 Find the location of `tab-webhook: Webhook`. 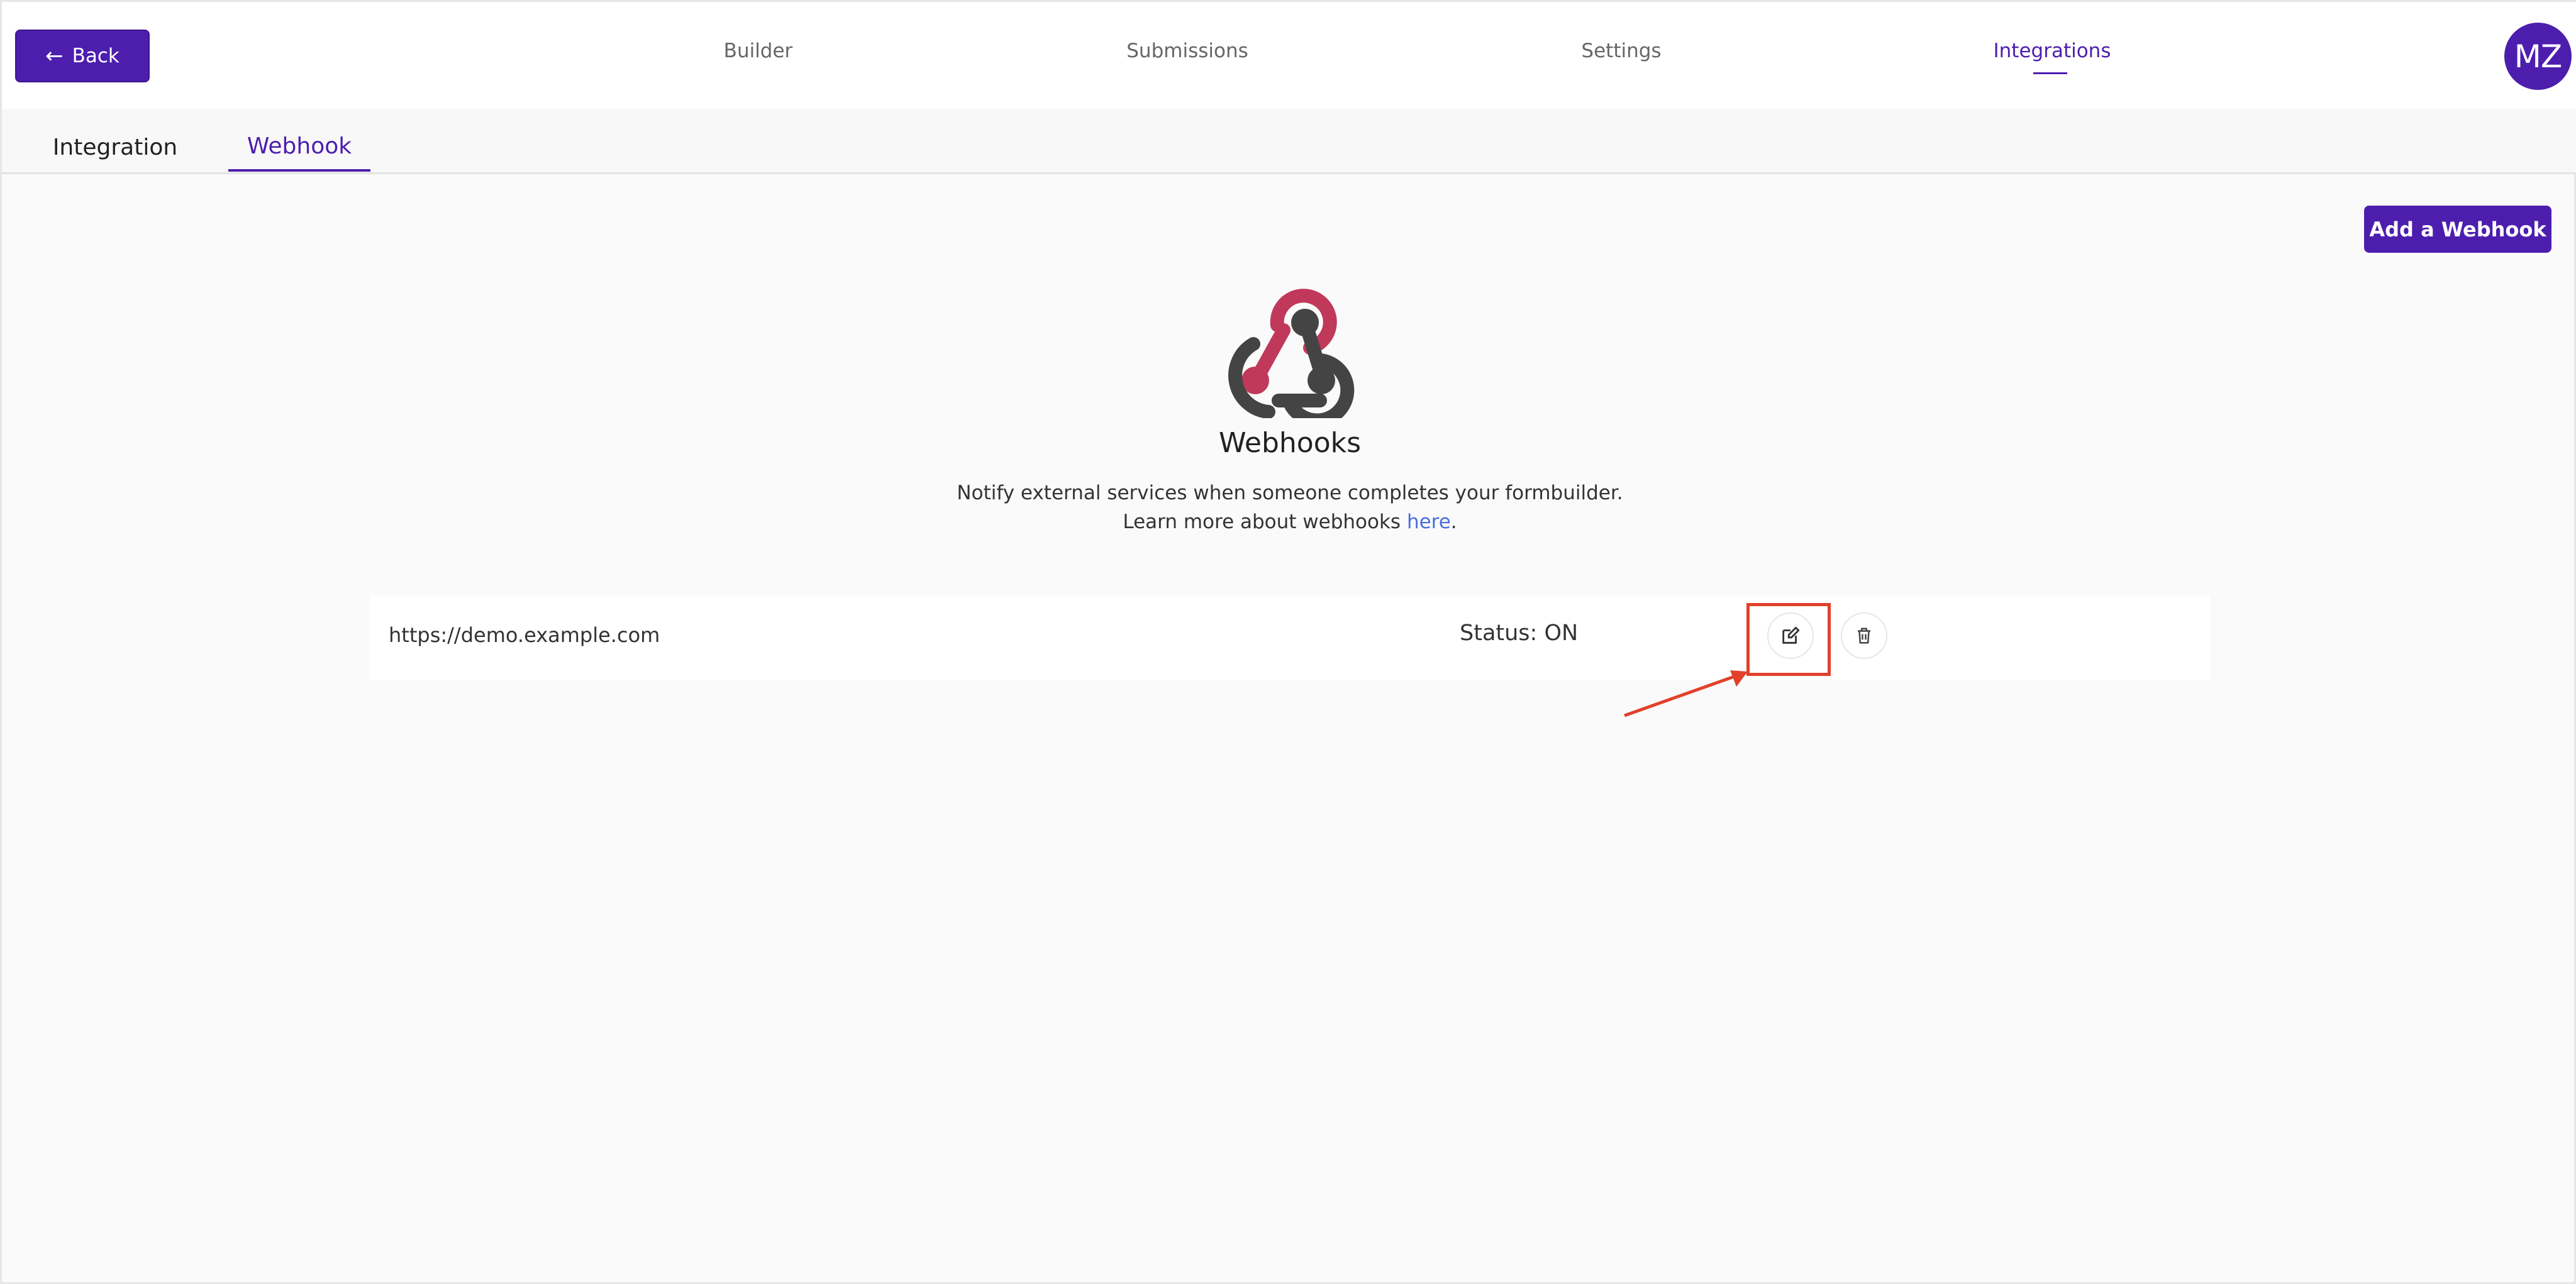

tab-webhook: Webhook is located at coordinates (299, 147).